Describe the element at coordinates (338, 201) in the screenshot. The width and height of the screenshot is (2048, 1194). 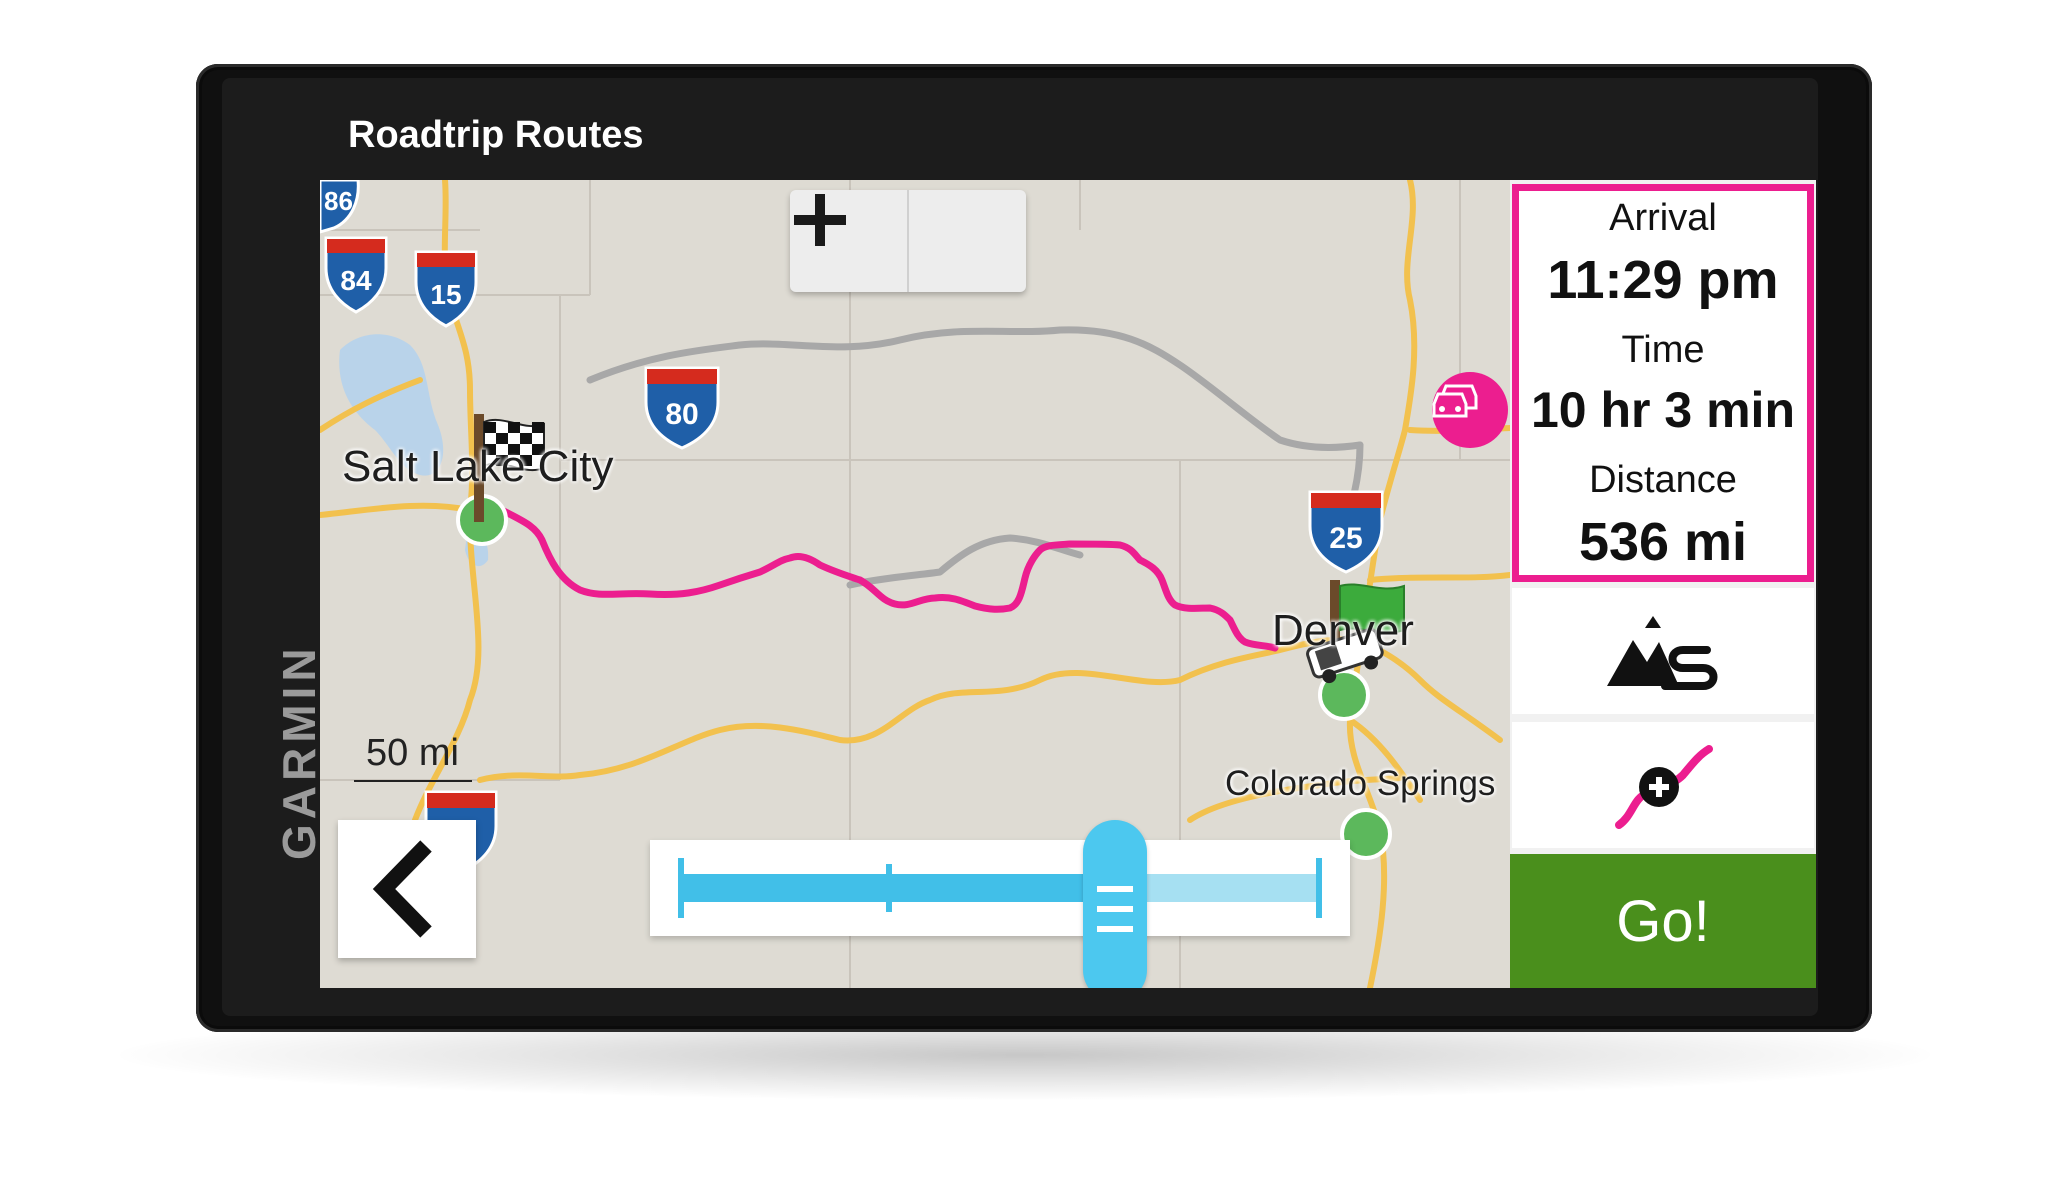
I see `svg-text: 86` at that location.